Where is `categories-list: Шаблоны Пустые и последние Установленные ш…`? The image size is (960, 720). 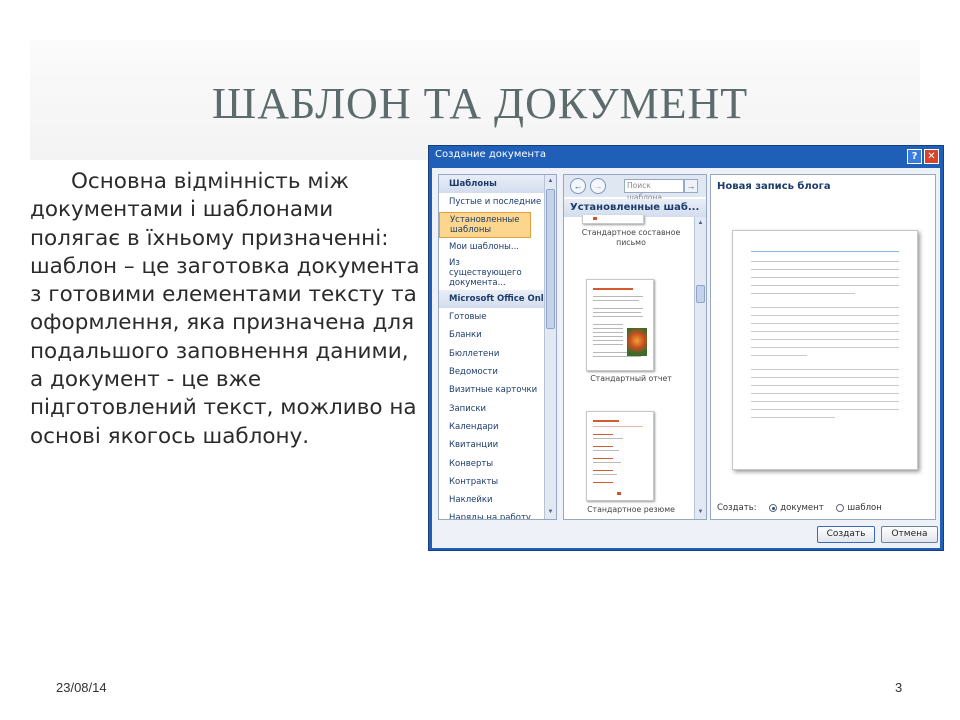
categories-list: Шаблоны Пустые и последние Установленные ш… is located at coordinates (497, 347).